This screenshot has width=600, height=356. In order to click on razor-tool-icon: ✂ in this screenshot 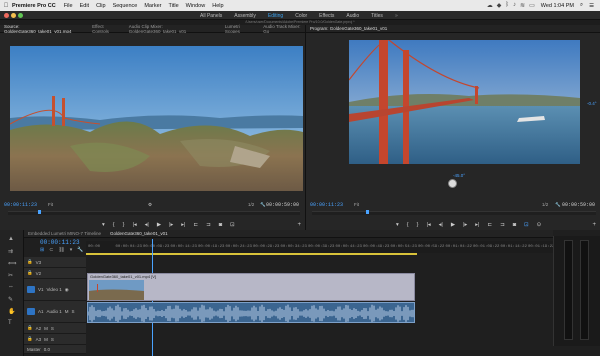, I will do `click(10, 275)`.